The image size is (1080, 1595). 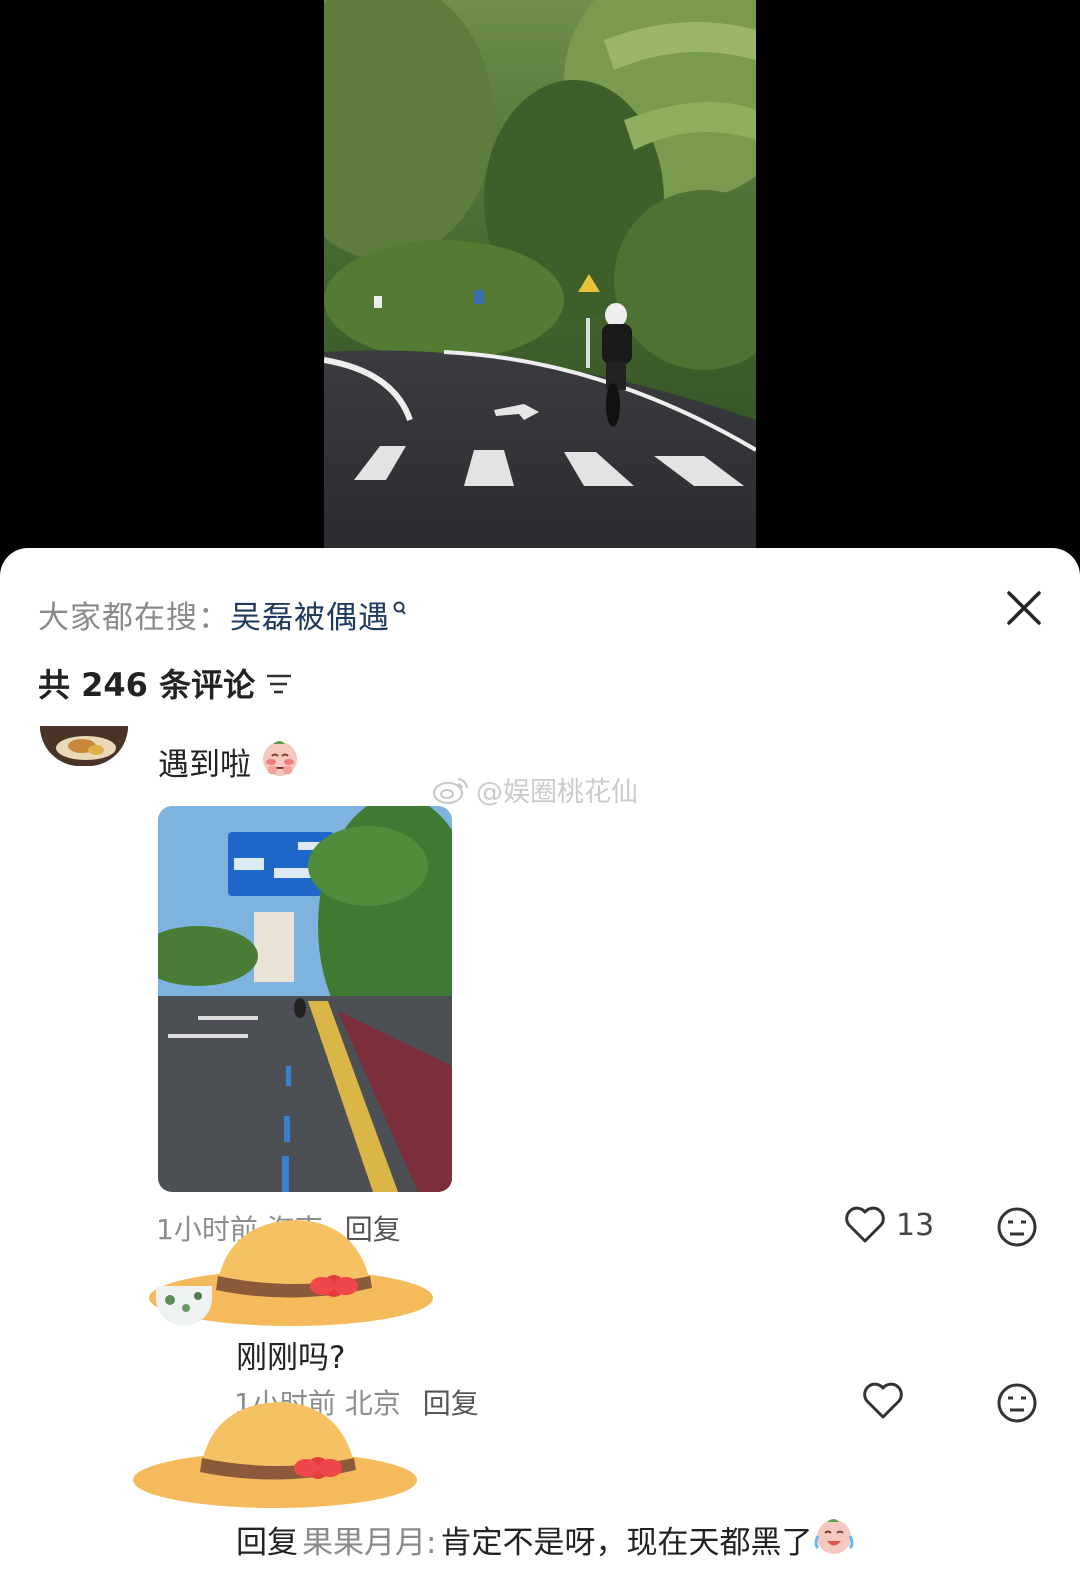 What do you see at coordinates (267, 1542) in the screenshot?
I see `reply-prefix: 回复` at bounding box center [267, 1542].